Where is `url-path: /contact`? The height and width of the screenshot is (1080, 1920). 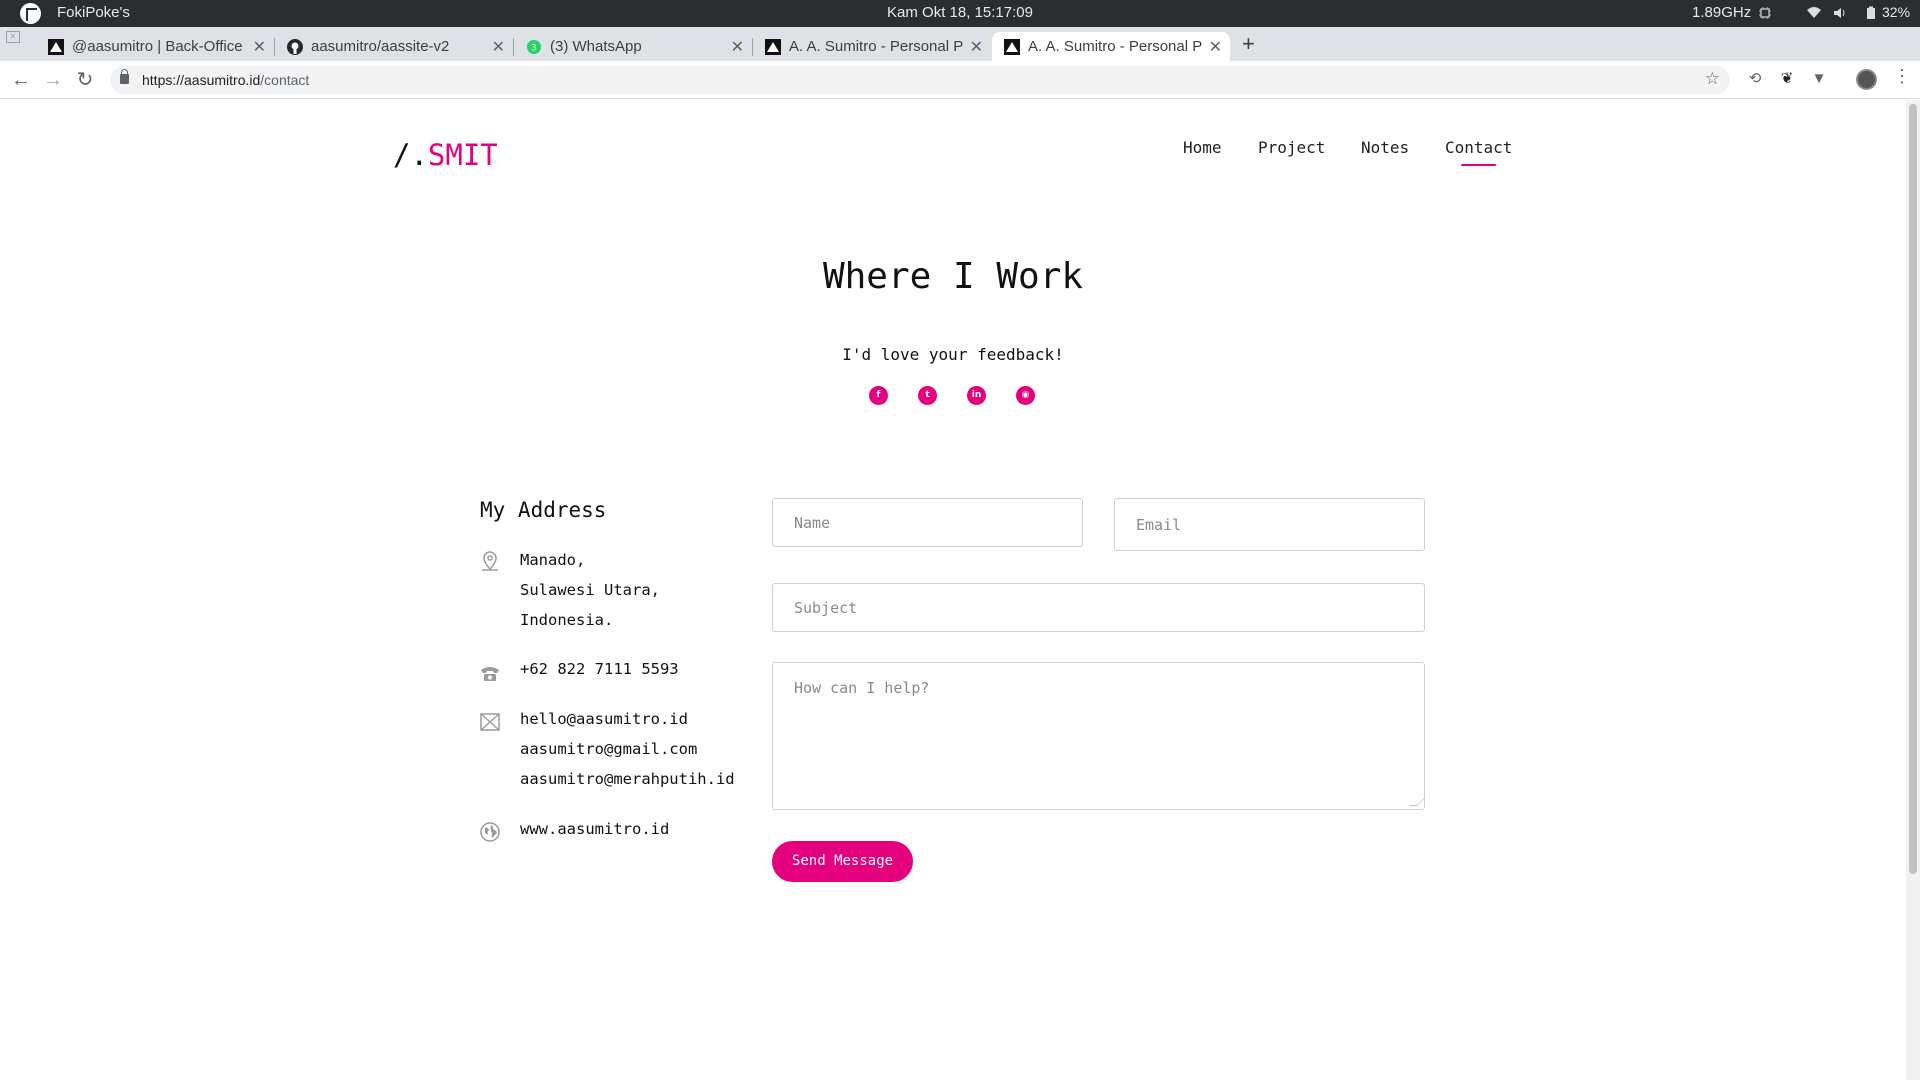 url-path: /contact is located at coordinates (285, 80).